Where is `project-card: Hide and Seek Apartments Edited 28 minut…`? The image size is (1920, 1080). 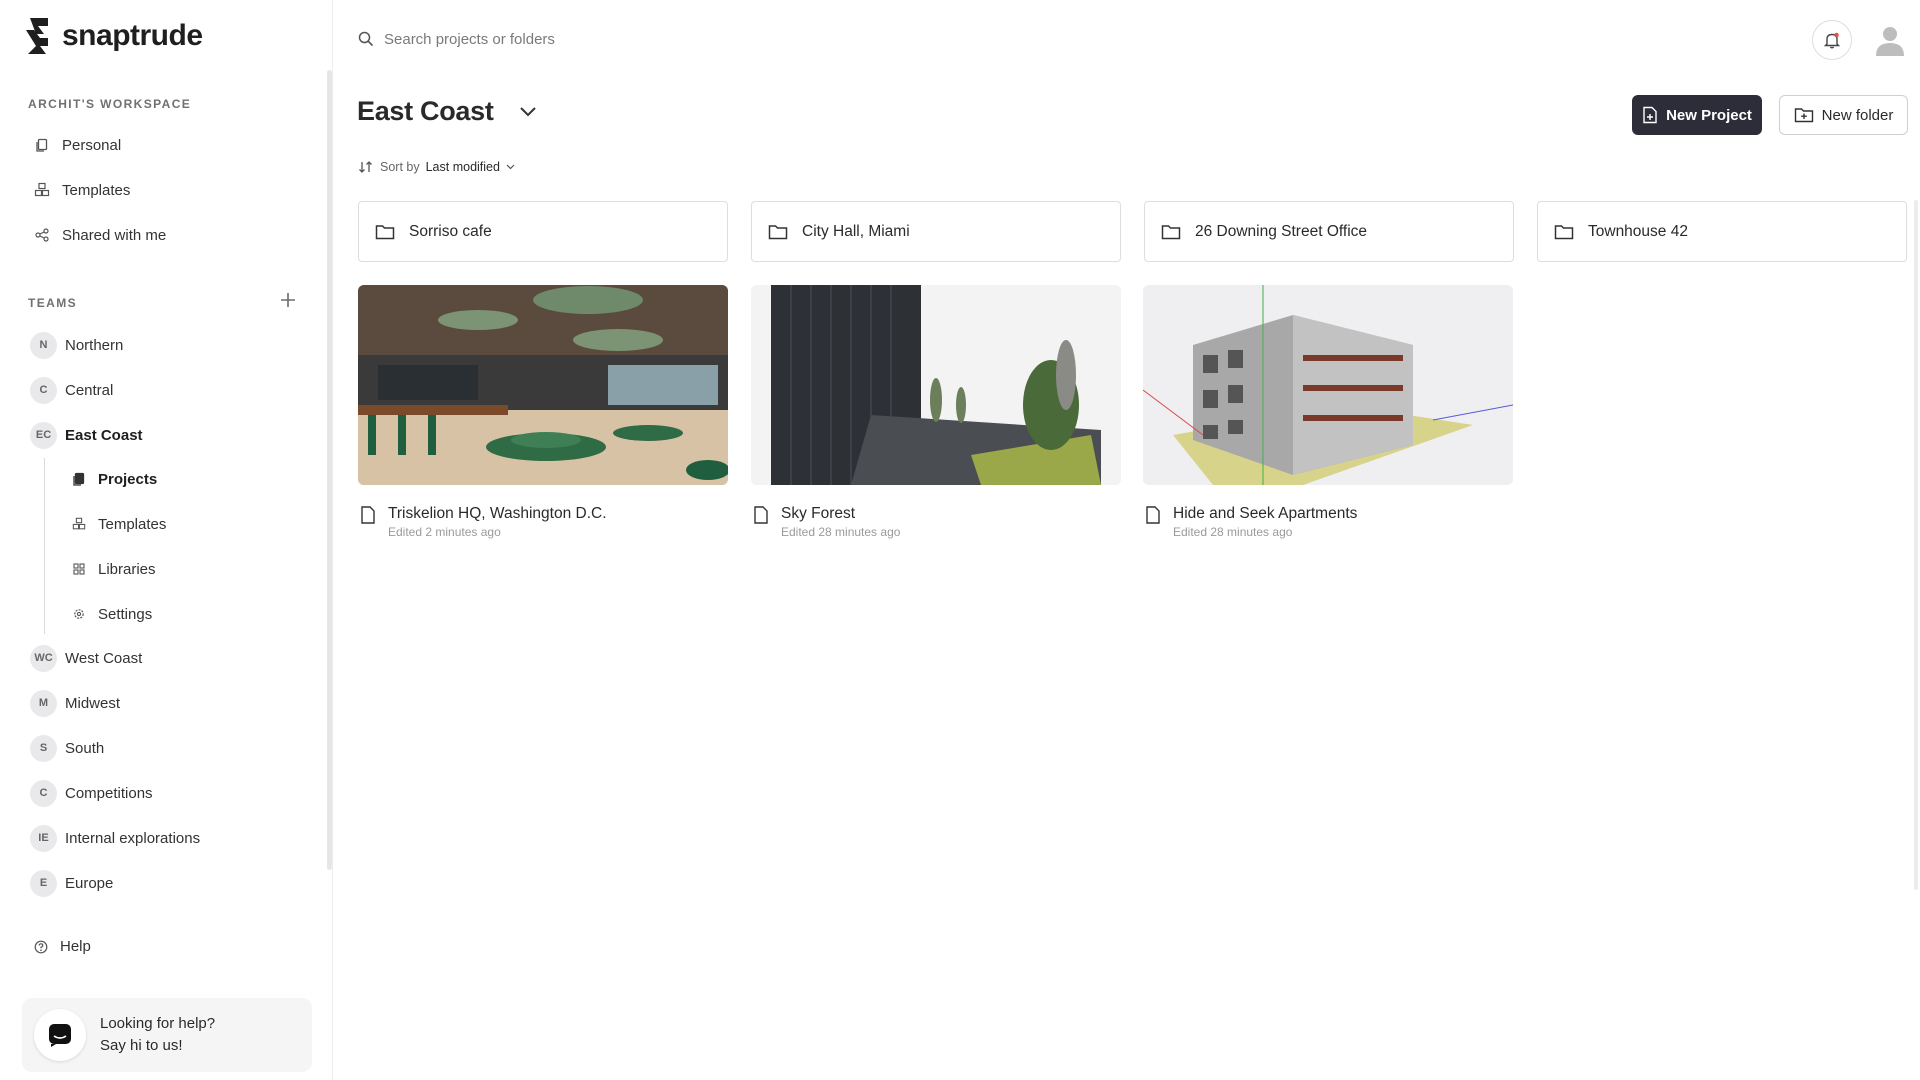
project-card: Hide and Seek Apartments Edited 28 minut… is located at coordinates (1328, 412).